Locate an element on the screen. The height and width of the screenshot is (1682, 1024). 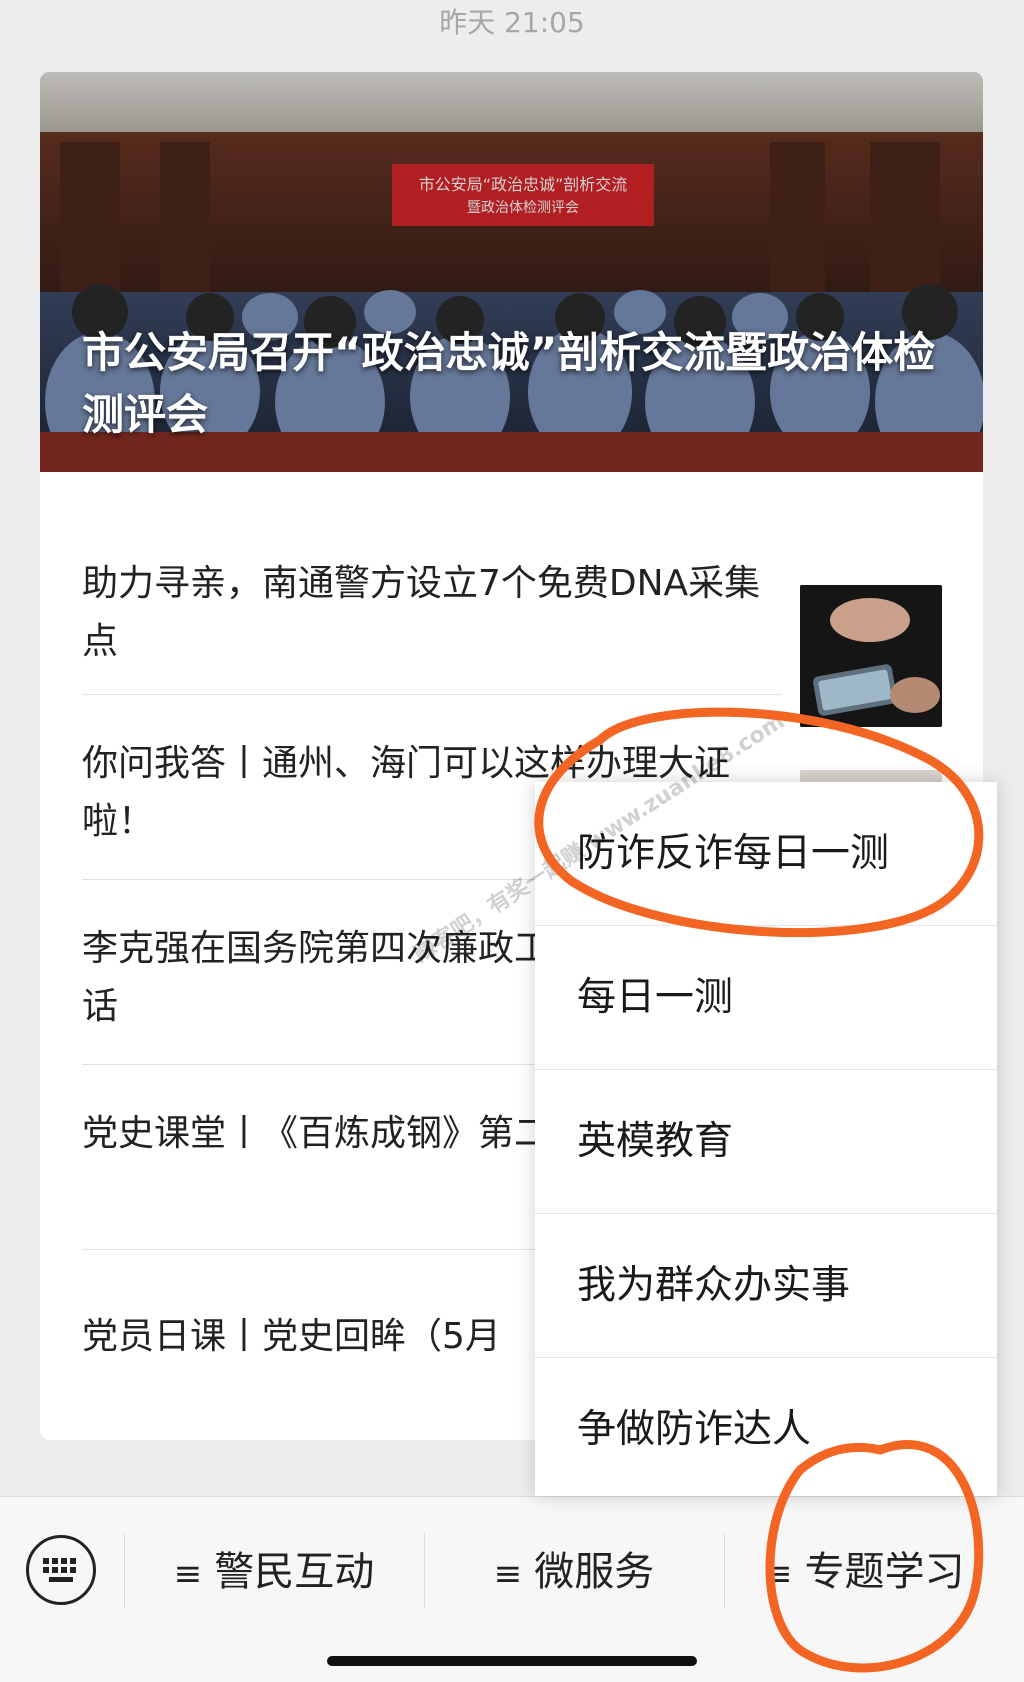
menu-button-micro-services: ≡ 微服务 is located at coordinates (574, 1572).